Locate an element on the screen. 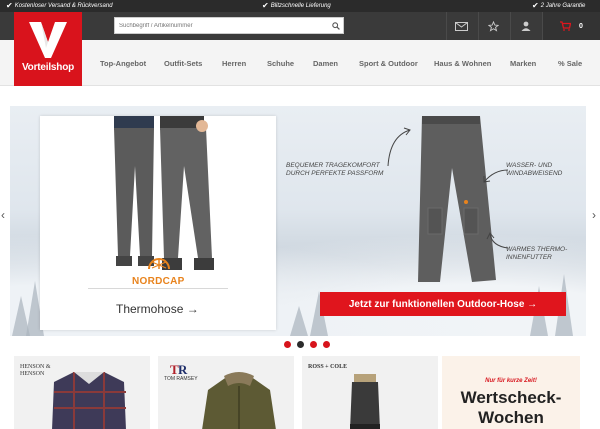  usp-guarantee: ✔ 2 Jahre Garantie is located at coordinates (558, 6).